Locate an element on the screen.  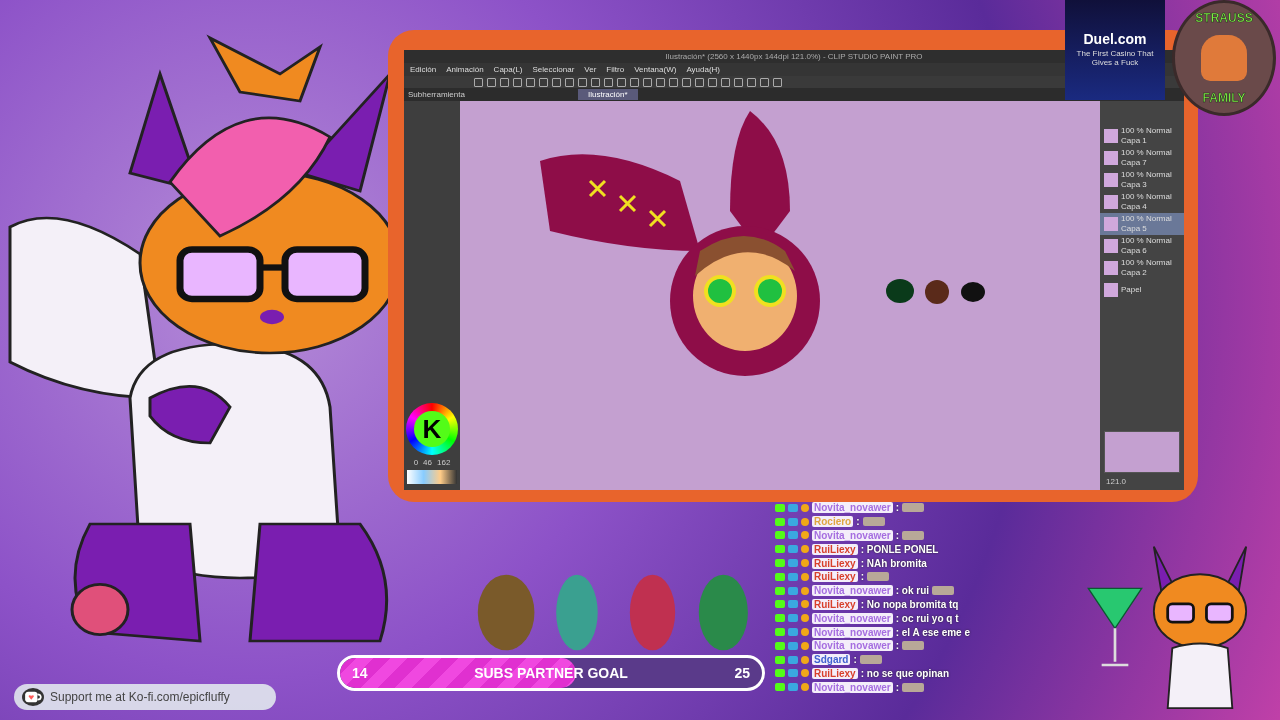
layer-name: Capa 6 is located at coordinates (1134, 251).